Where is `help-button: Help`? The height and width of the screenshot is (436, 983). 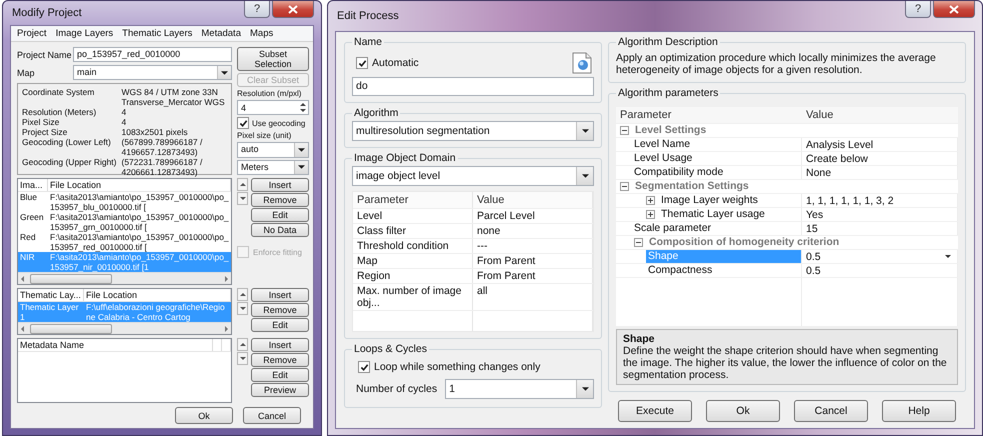 help-button: Help is located at coordinates (919, 411).